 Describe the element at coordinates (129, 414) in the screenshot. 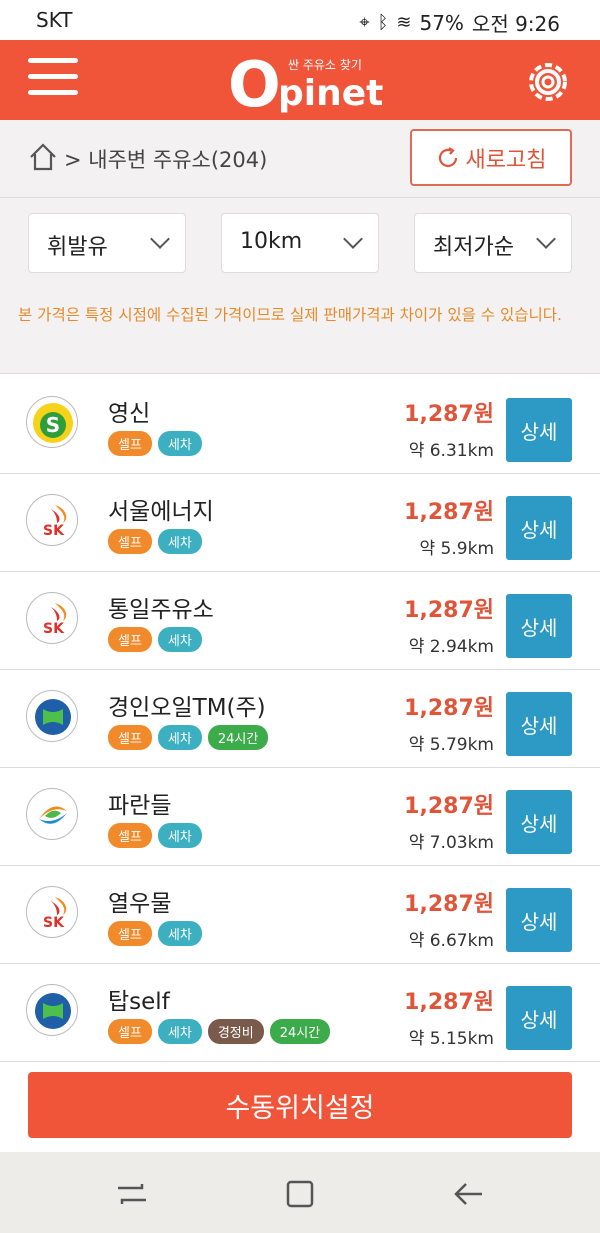

I see `station-name: 영신` at that location.